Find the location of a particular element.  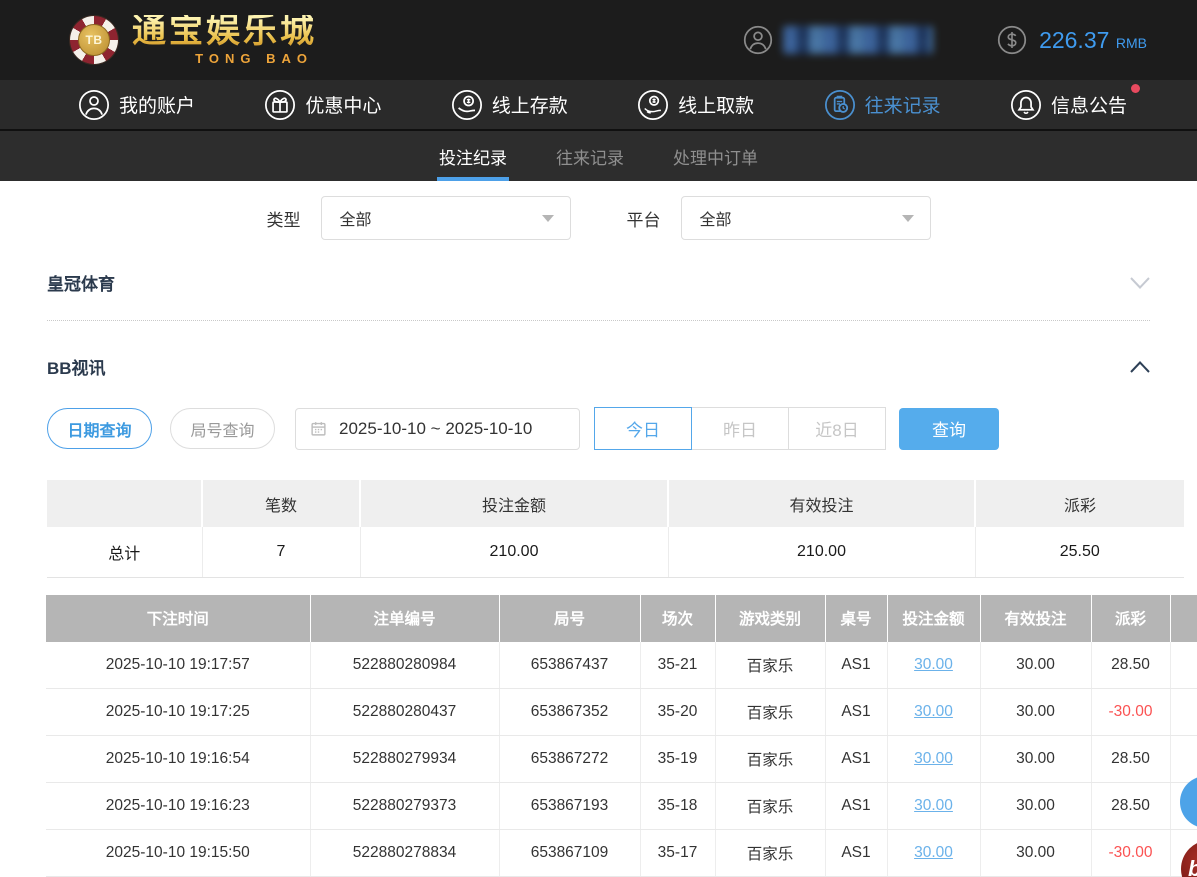

summary-valid-bet: 210.00 is located at coordinates (822, 552).